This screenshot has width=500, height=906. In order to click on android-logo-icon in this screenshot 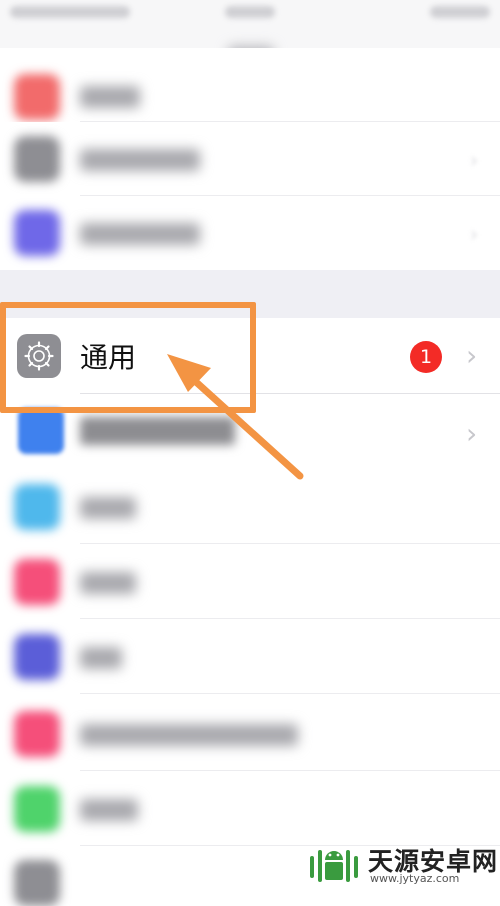, I will do `click(334, 866)`.